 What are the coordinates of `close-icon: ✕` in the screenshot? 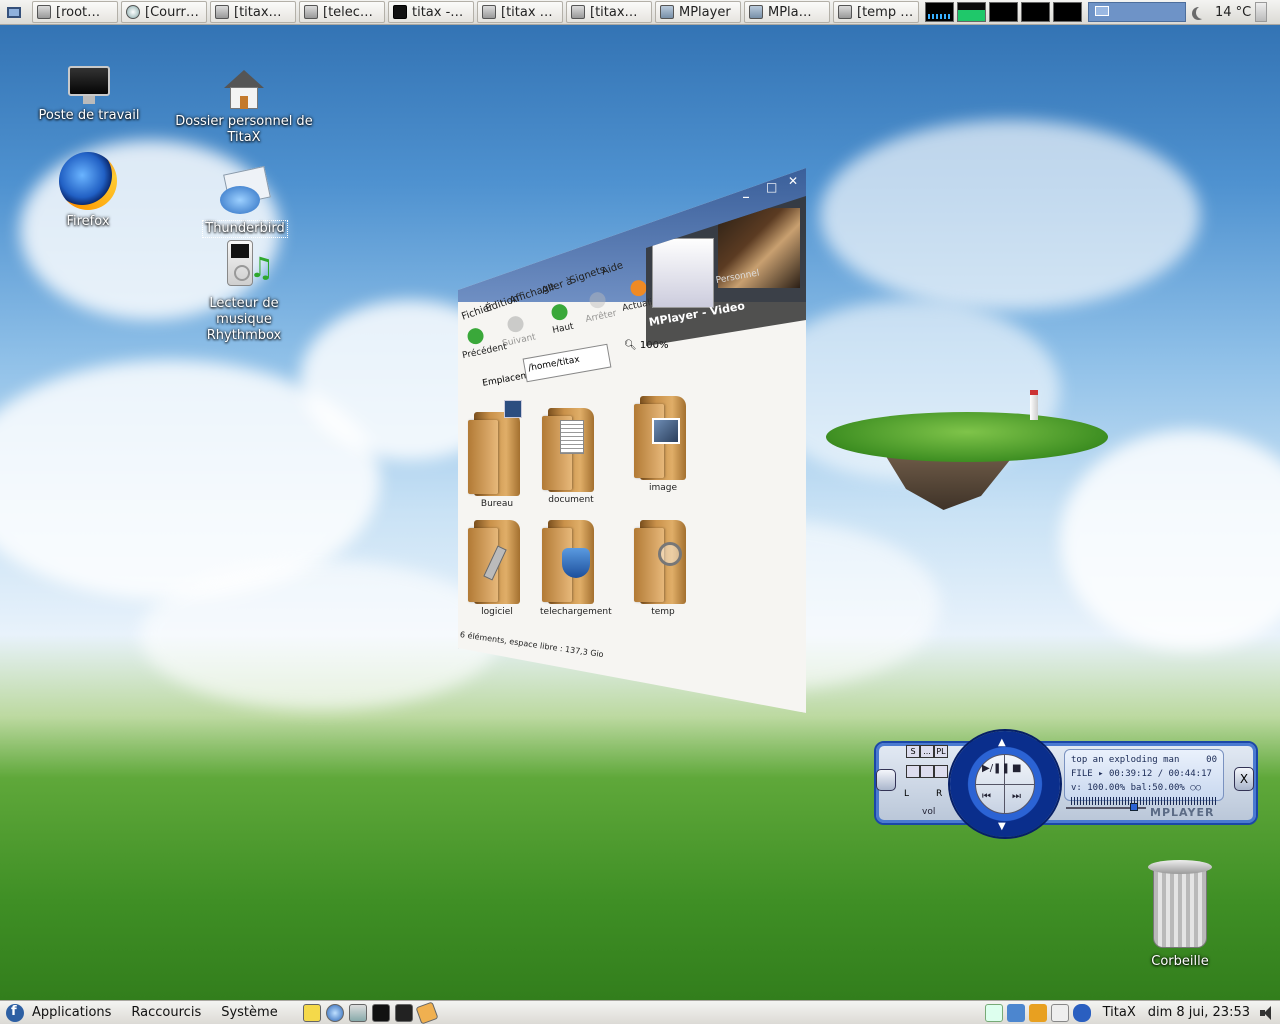 It's located at (793, 181).